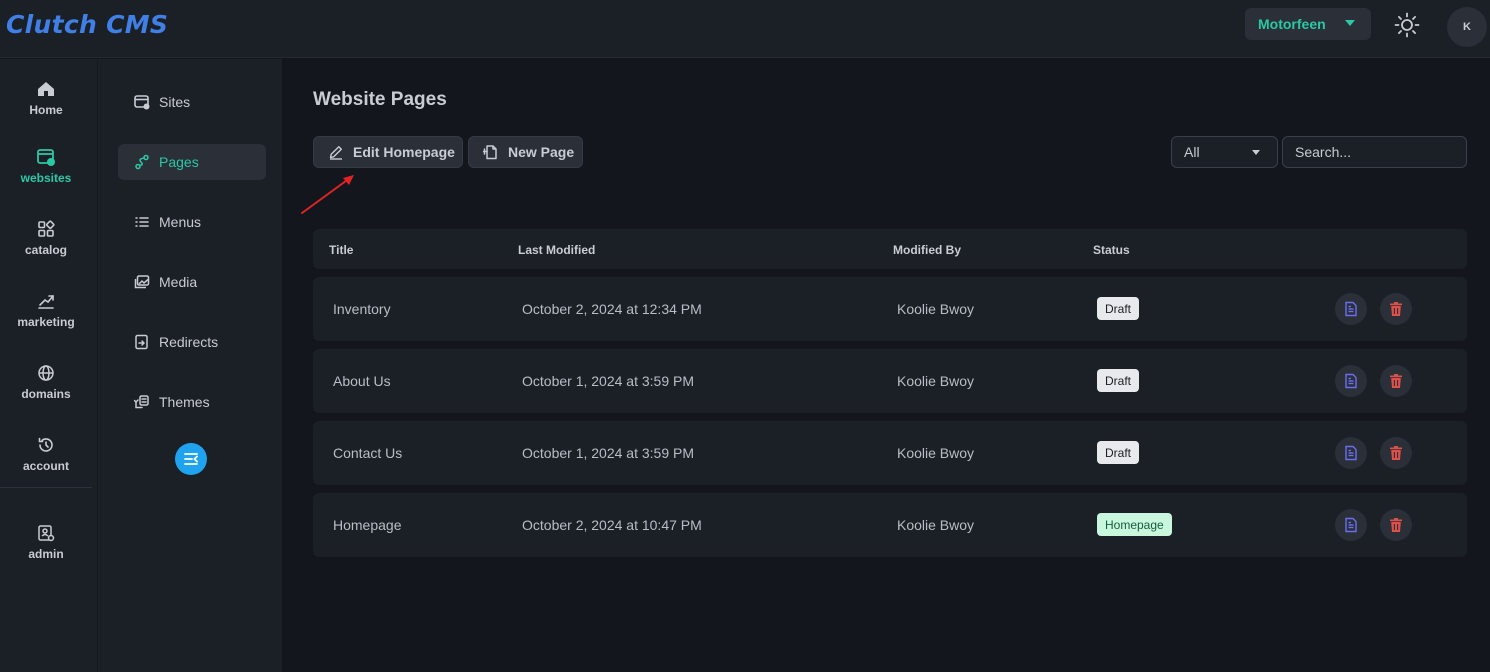 The width and height of the screenshot is (1490, 672). I want to click on column-header-status: Status, so click(1111, 250).